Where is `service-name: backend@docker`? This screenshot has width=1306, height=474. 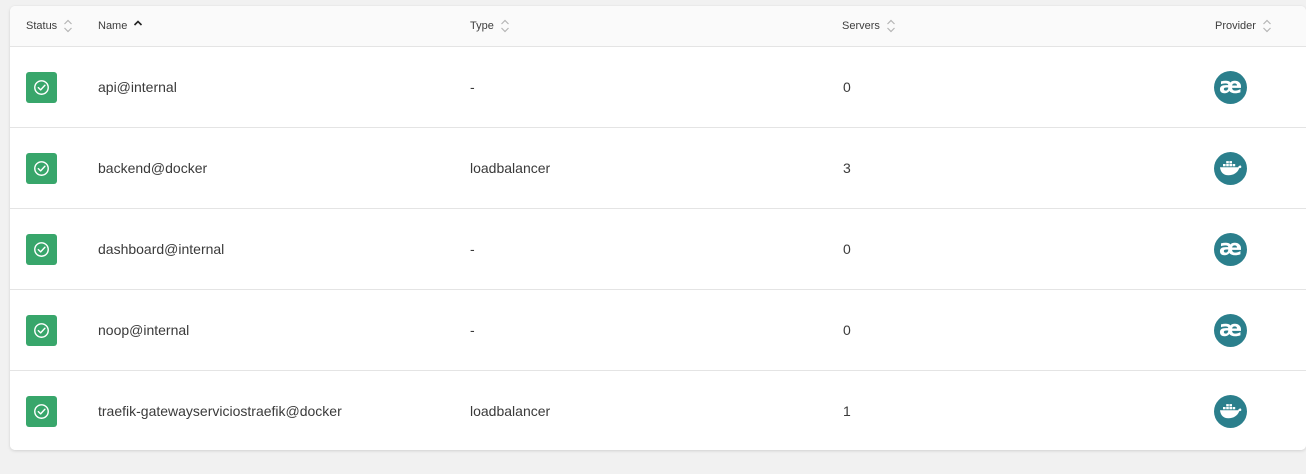 service-name: backend@docker is located at coordinates (153, 168).